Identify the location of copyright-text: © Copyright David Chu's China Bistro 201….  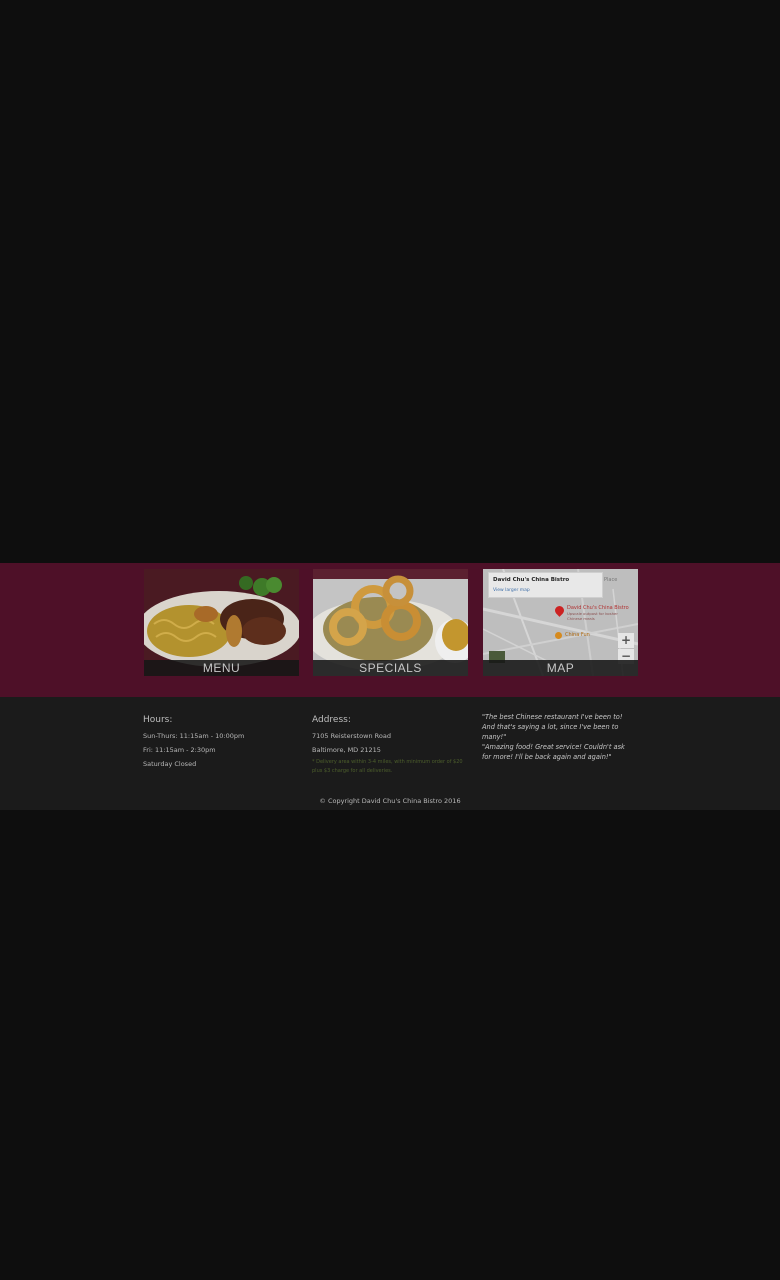
(390, 801).